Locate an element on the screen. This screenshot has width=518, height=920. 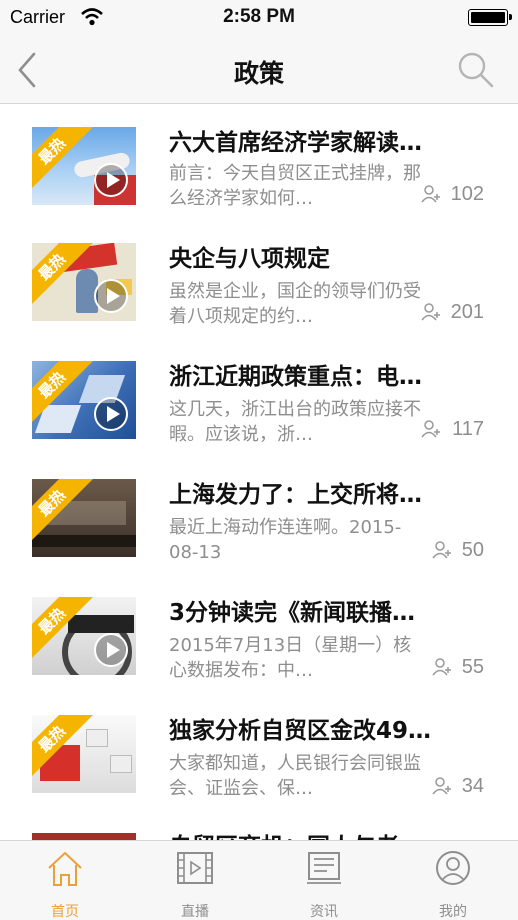
home-icon is located at coordinates (65, 869).